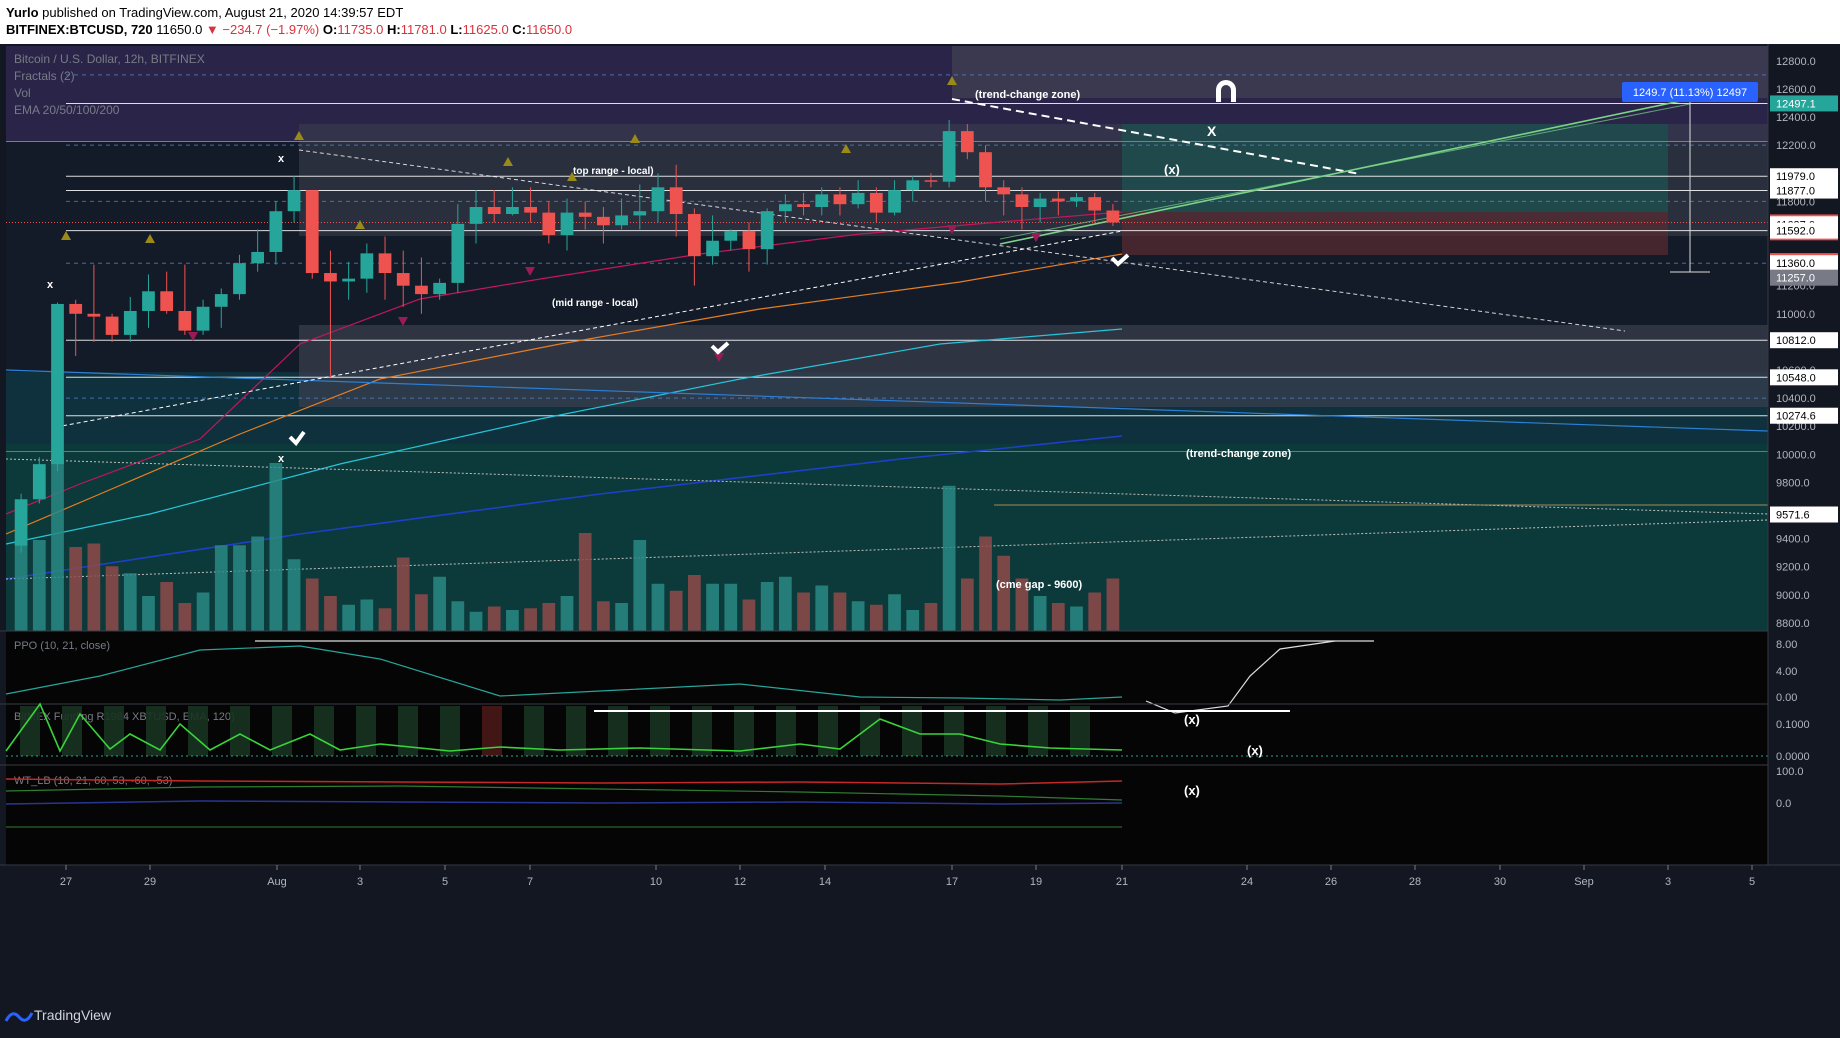 The width and height of the screenshot is (1840, 1038). I want to click on time-tick-label: 17, so click(952, 882).